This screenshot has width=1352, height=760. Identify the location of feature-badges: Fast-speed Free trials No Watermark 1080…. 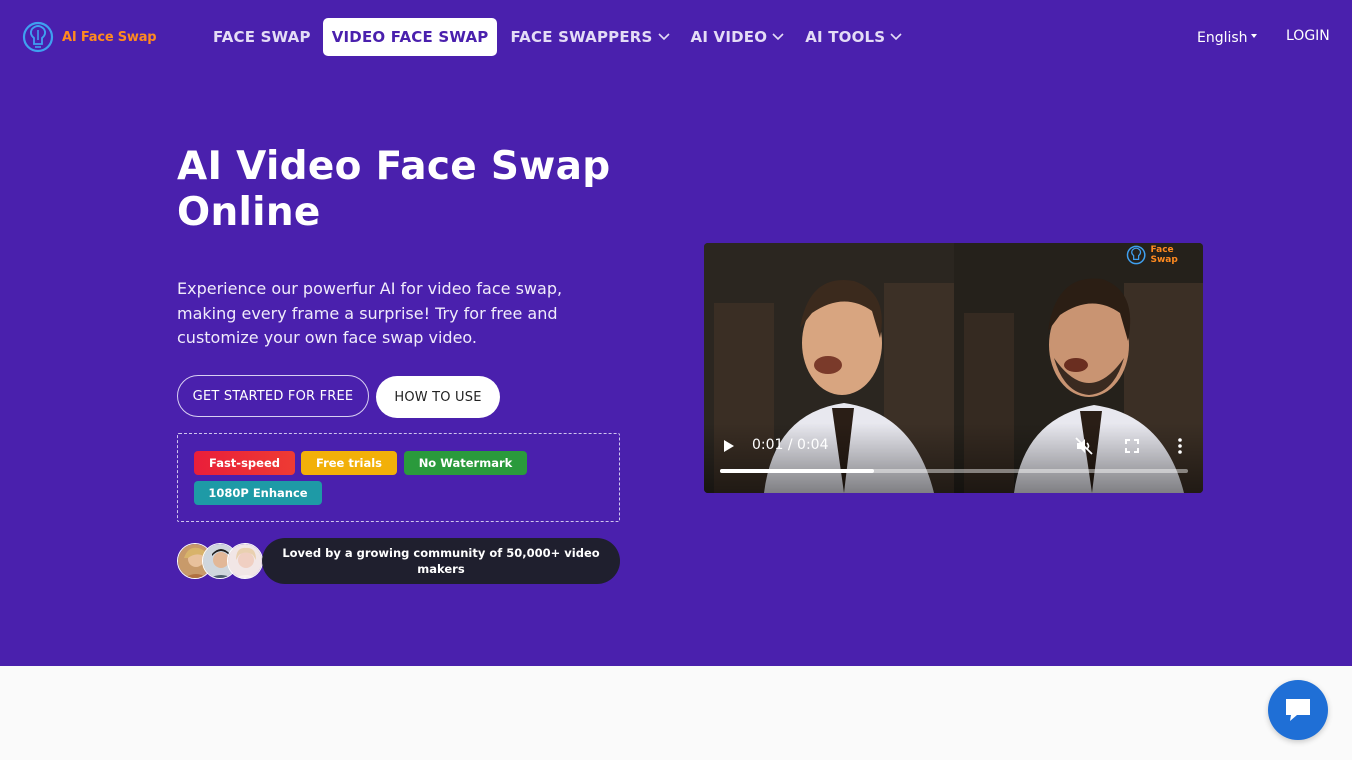
(398, 477).